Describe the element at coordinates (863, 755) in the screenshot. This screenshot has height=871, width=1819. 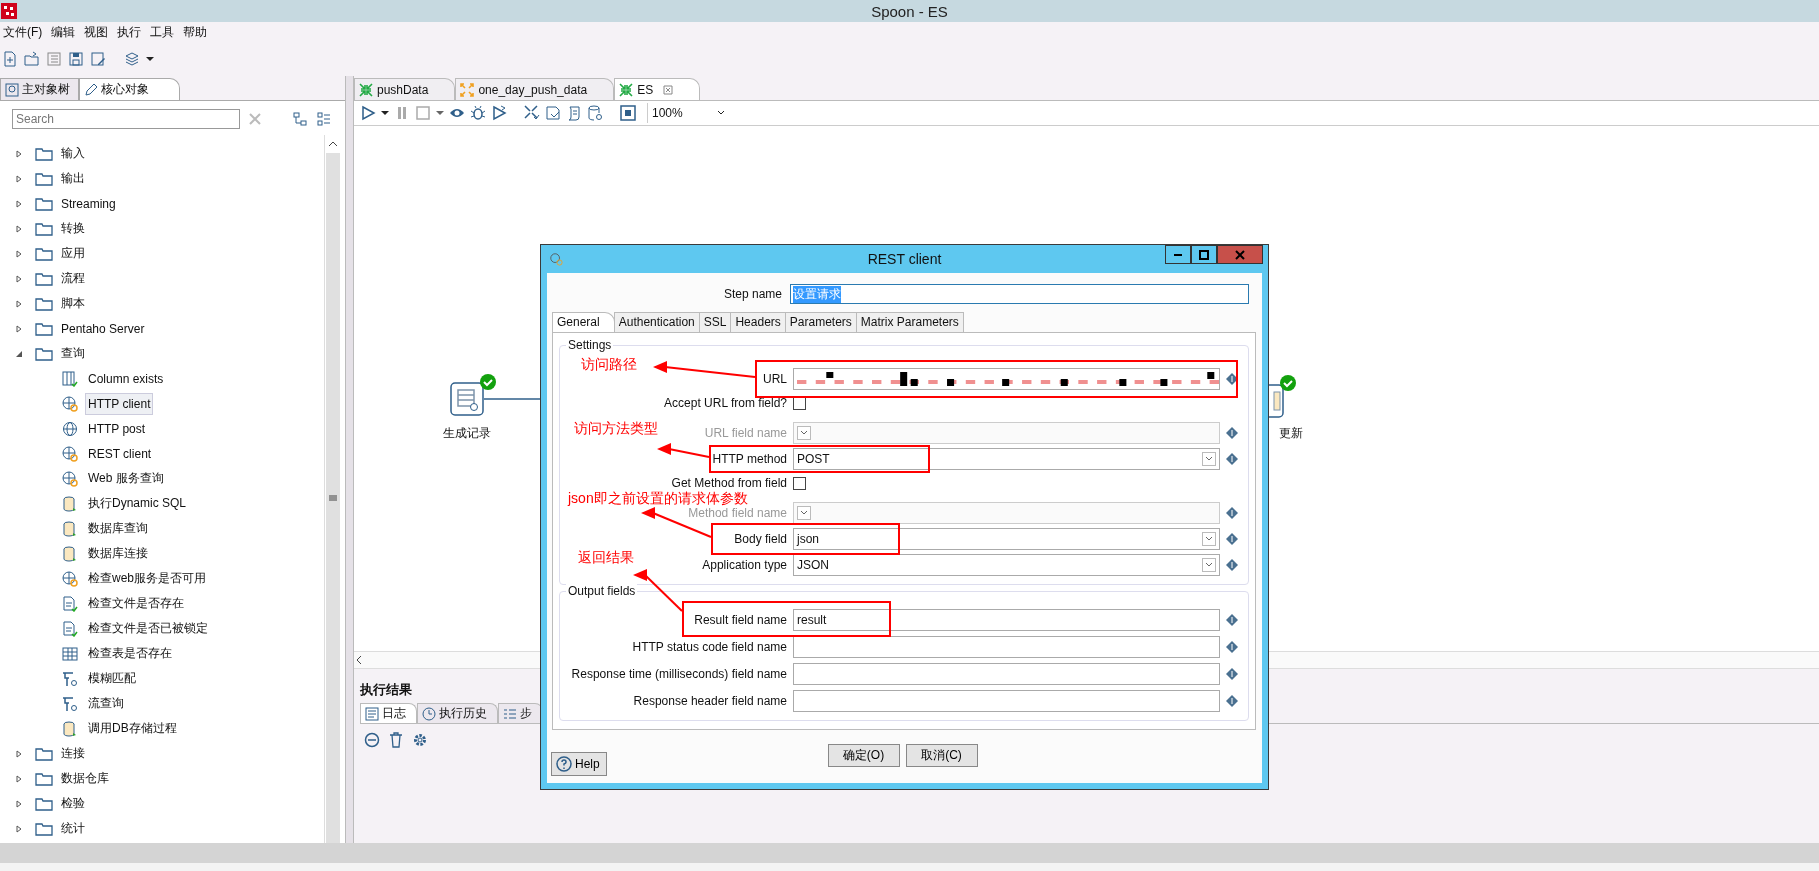
I see `dialog-button: 确定(O)` at that location.